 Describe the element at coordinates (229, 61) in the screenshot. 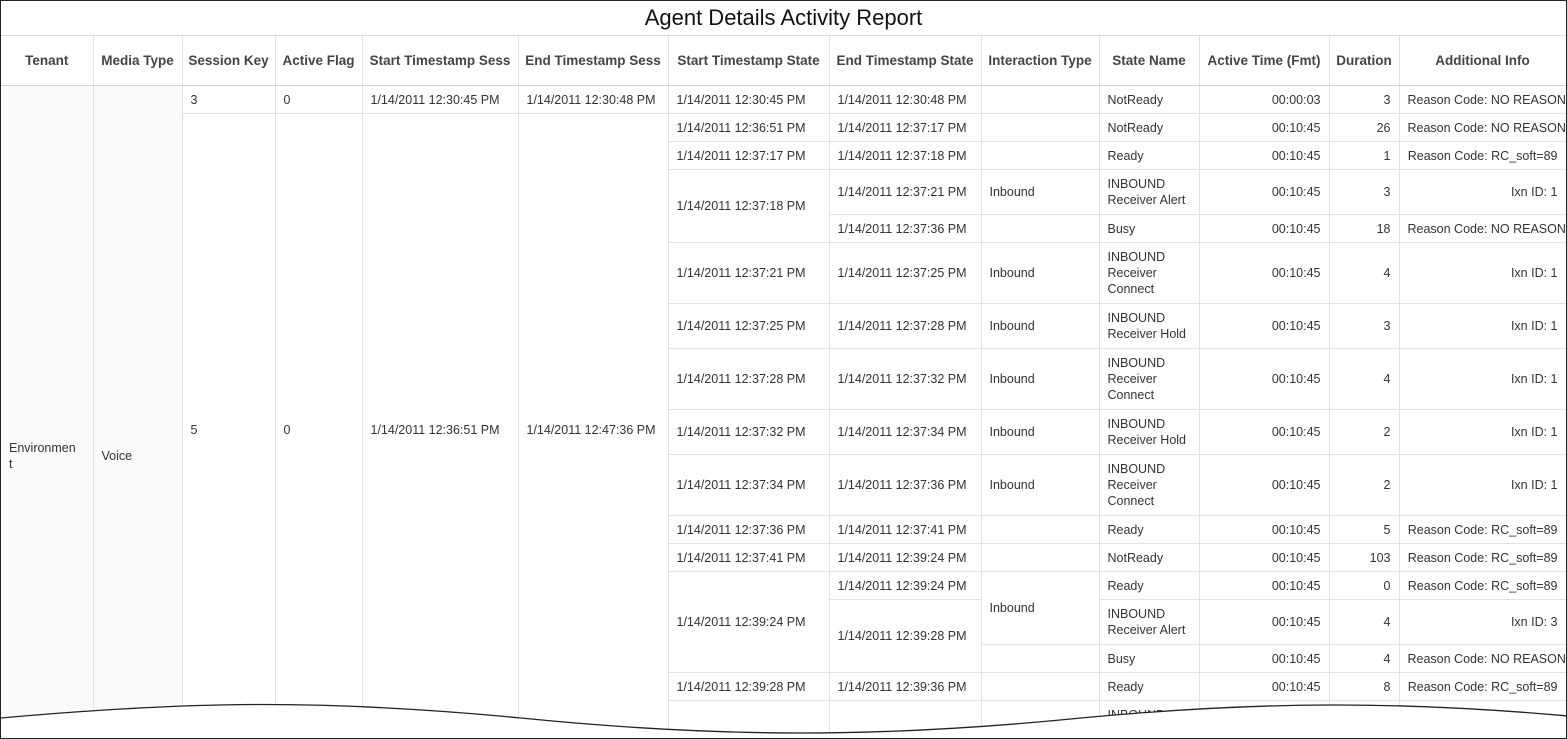

I see `col-header-session-key: Session Key` at that location.